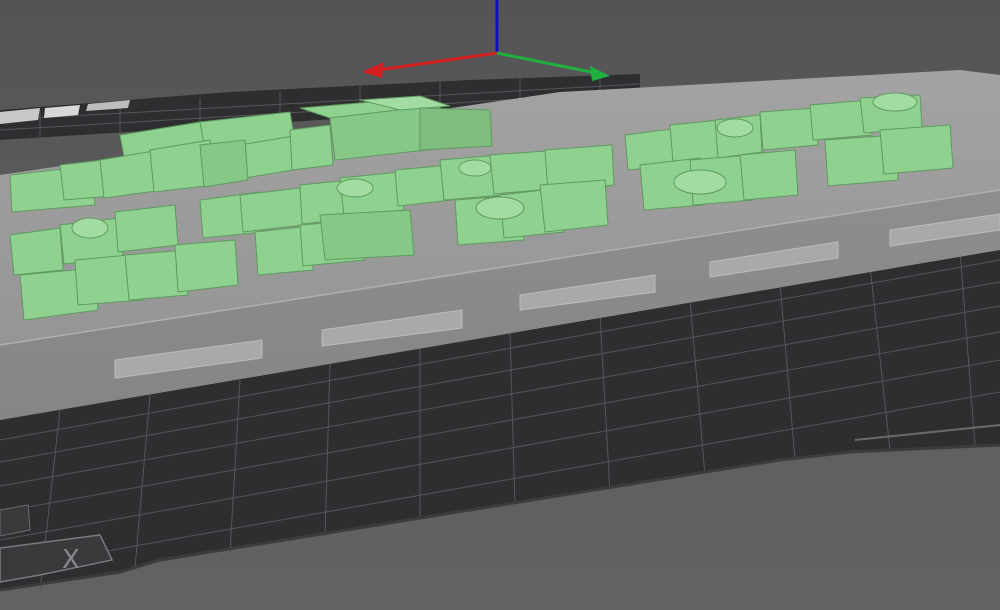  I want to click on axis-gizmo-icon, so click(486, 40).